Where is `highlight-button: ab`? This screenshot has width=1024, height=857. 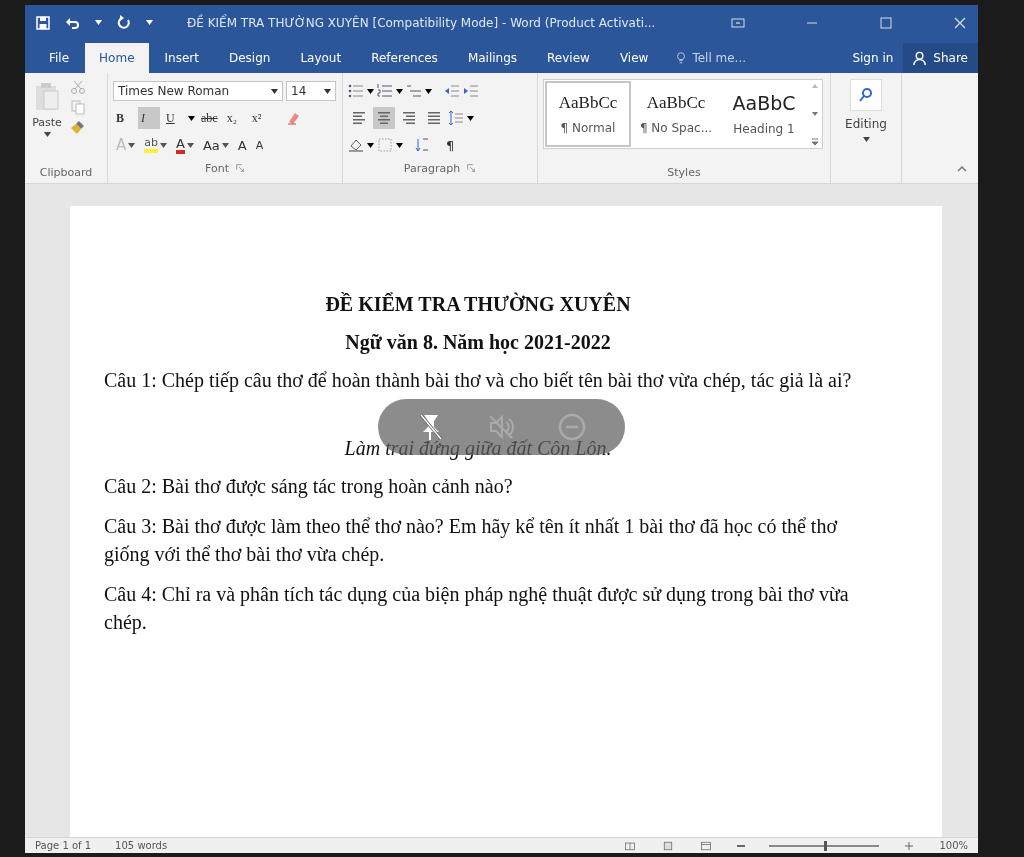
highlight-button: ab is located at coordinates (155, 145).